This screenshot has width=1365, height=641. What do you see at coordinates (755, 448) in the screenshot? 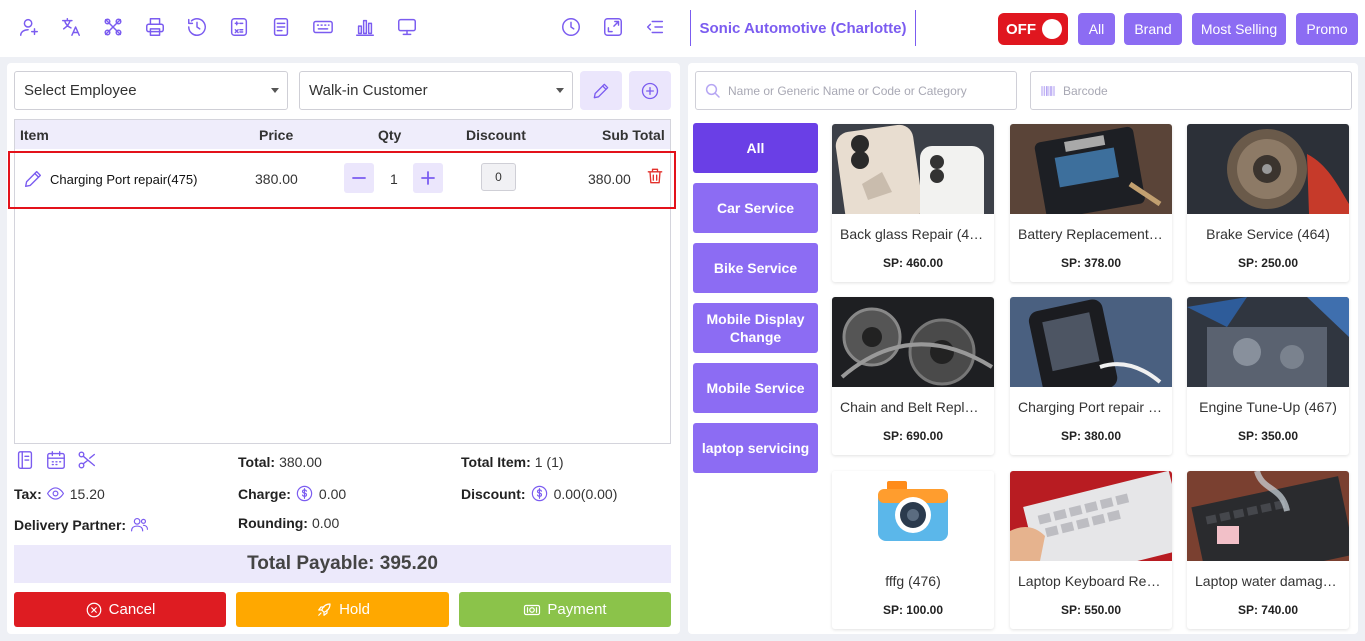
I see `category-laptop-servicing: laptop servicing` at bounding box center [755, 448].